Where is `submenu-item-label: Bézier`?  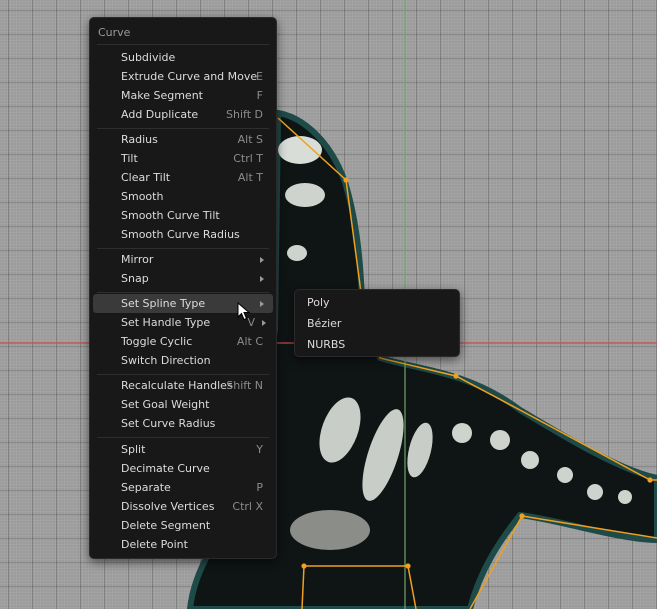 submenu-item-label: Bézier is located at coordinates (324, 323).